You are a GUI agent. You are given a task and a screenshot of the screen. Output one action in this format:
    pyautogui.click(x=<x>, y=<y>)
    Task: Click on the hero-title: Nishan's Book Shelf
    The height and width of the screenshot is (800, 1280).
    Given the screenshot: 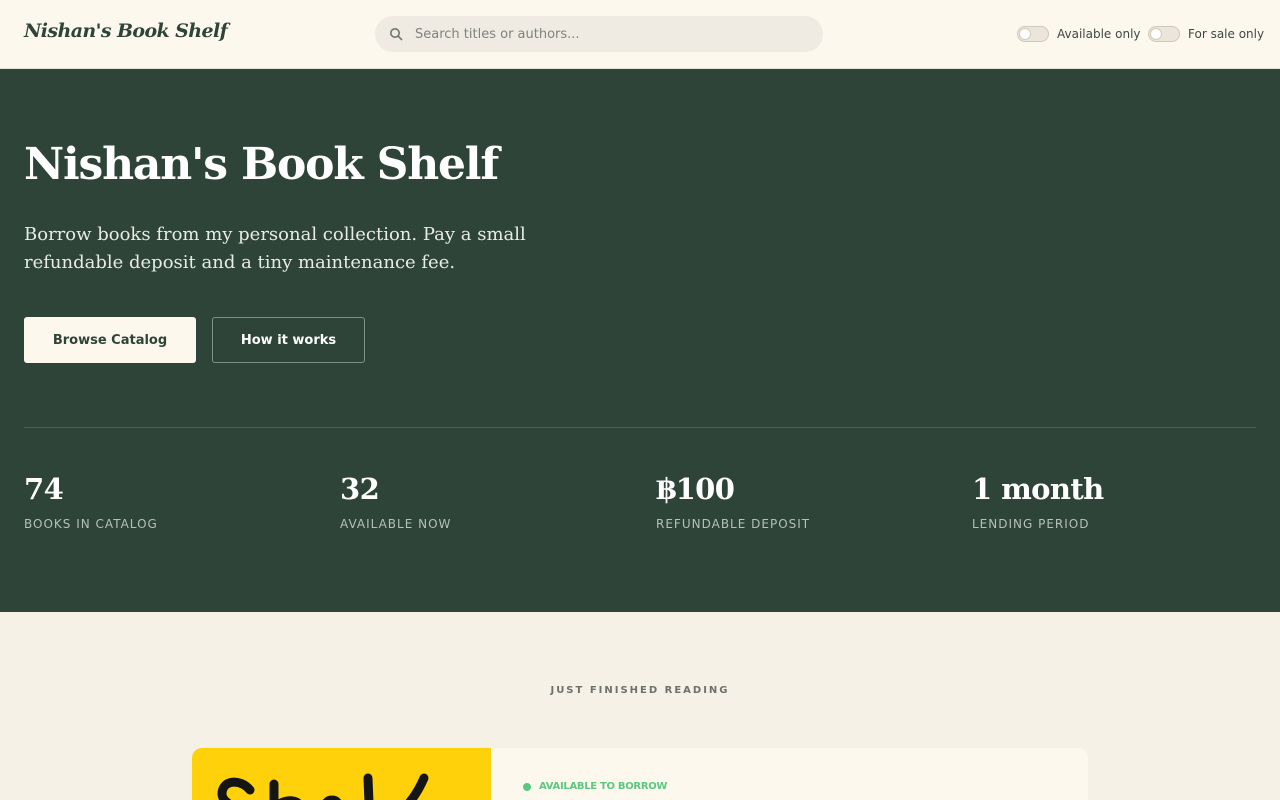 What is the action you would take?
    pyautogui.click(x=261, y=164)
    